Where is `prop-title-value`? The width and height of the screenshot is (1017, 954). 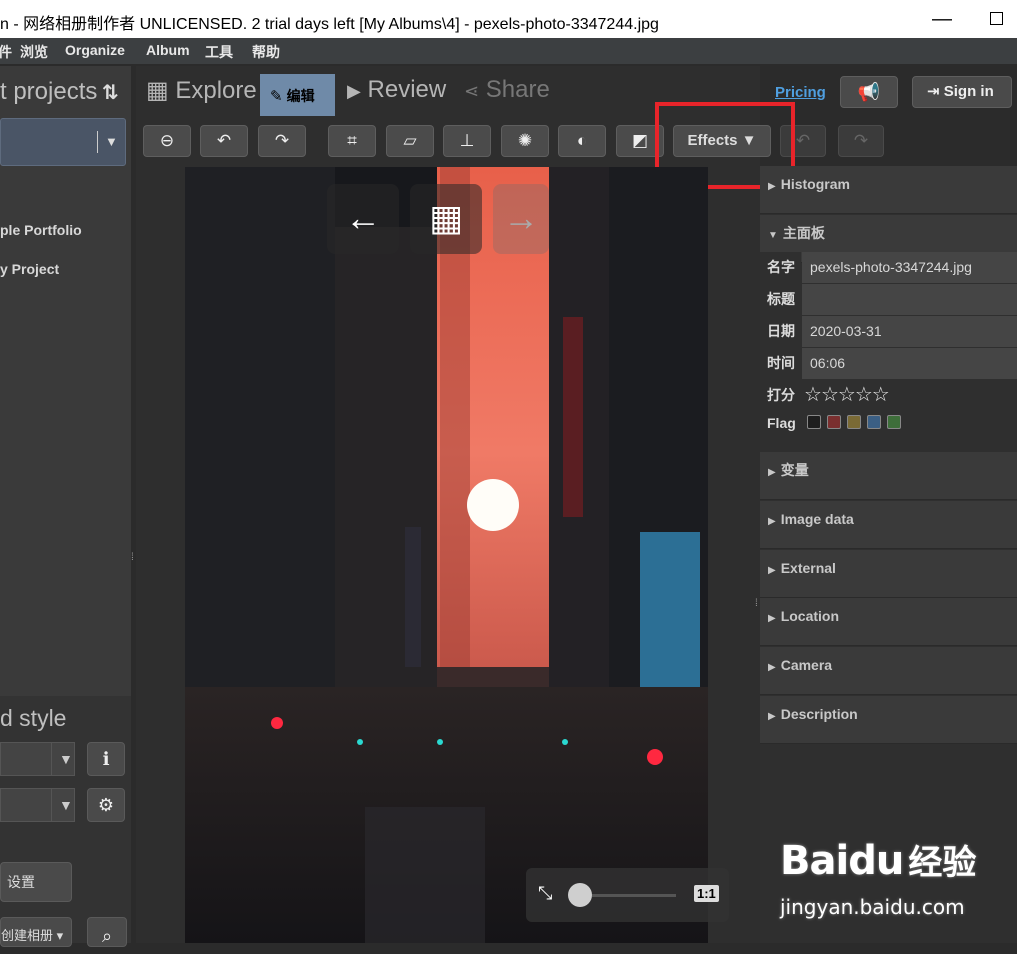 prop-title-value is located at coordinates (909, 299).